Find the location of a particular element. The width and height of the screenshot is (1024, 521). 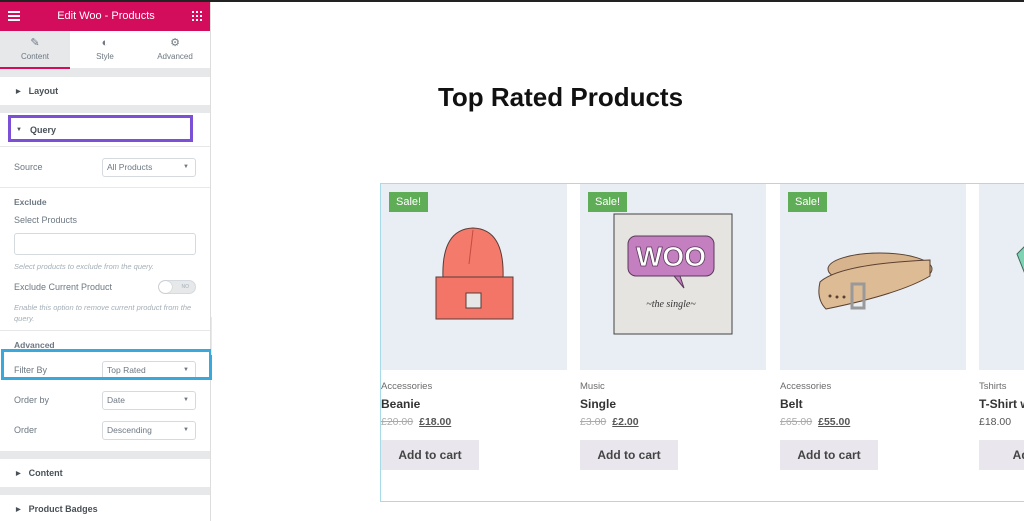

tab-style: ◐ Style is located at coordinates (105, 49).